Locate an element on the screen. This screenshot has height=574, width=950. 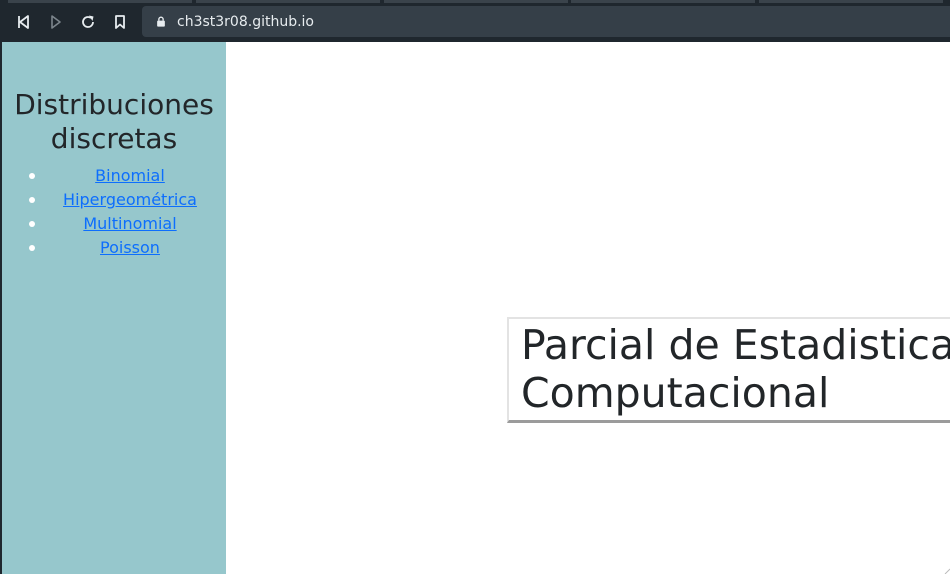
list-item: Hipergeométrica is located at coordinates (114, 200).